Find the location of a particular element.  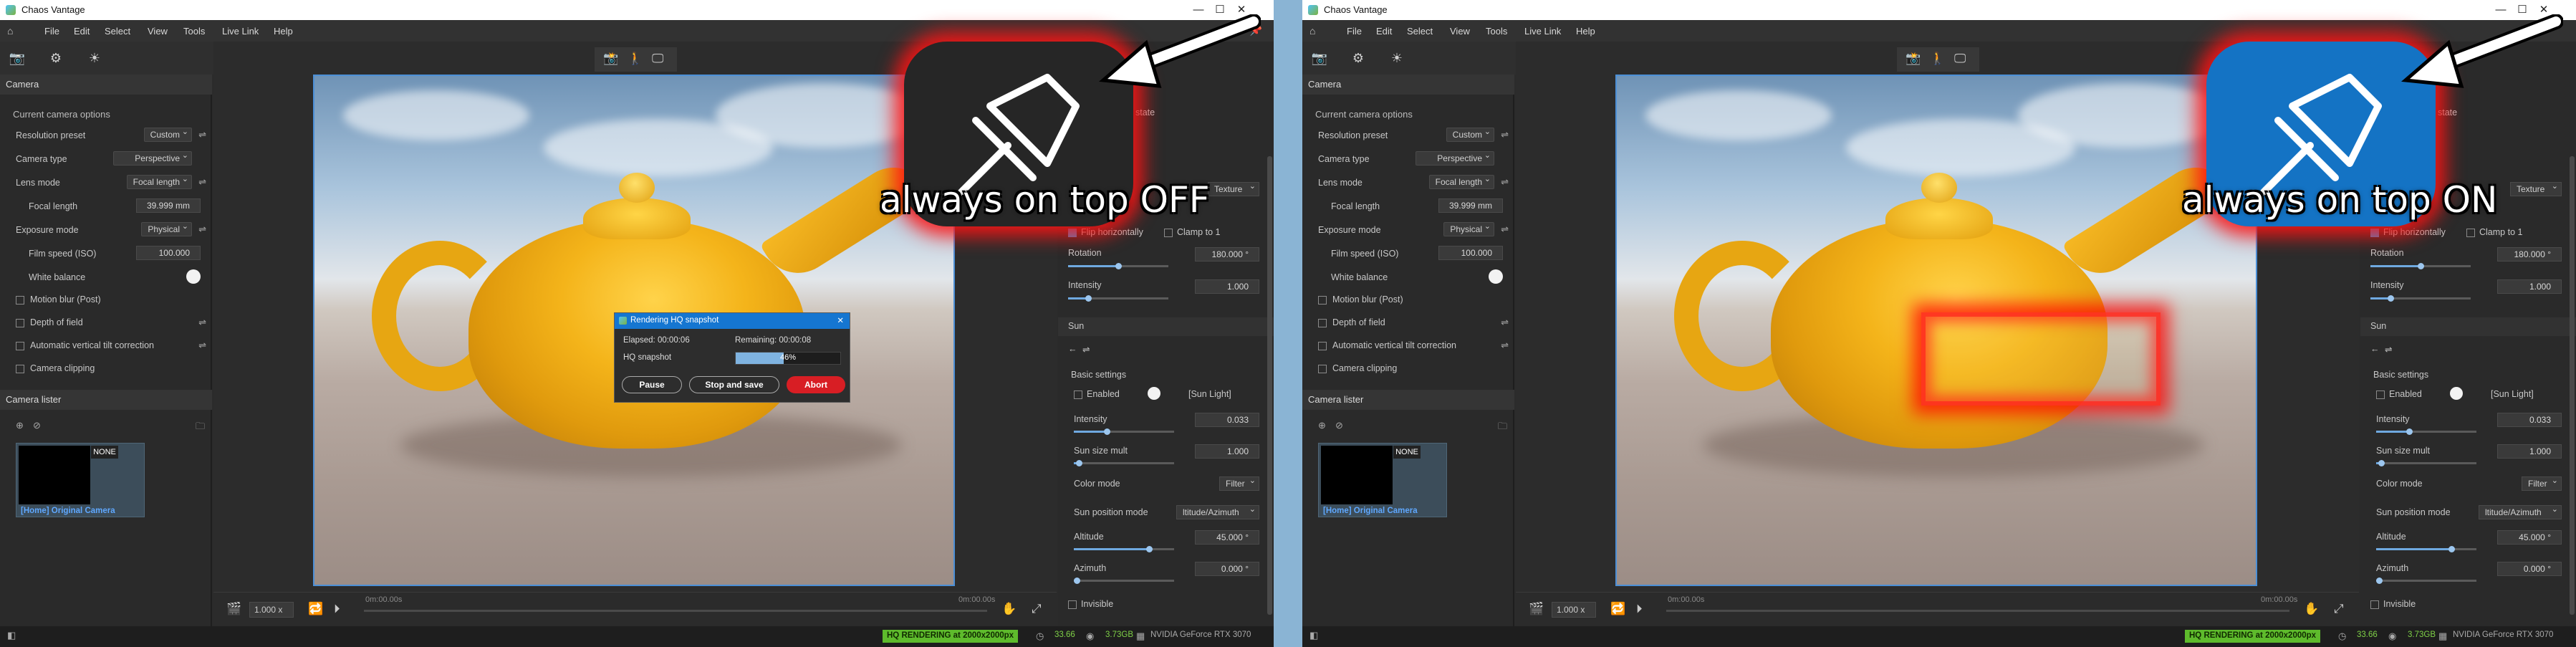

menu-live-link: Live Link is located at coordinates (1542, 31).